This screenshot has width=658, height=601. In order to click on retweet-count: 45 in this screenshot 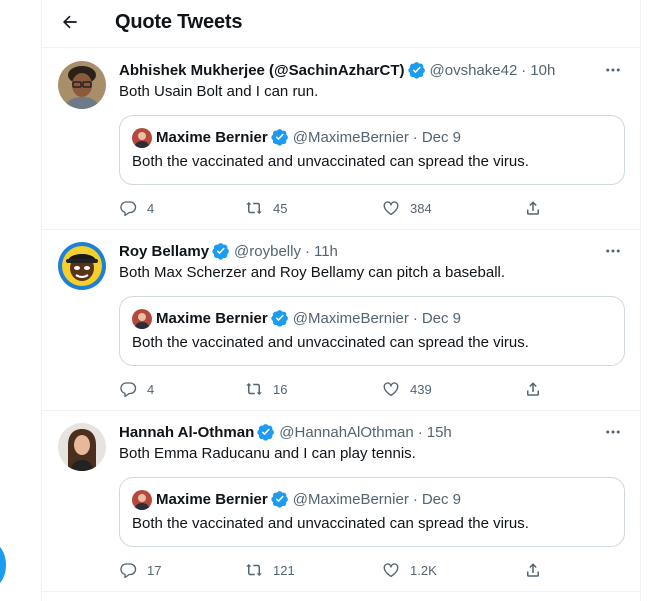, I will do `click(280, 208)`.